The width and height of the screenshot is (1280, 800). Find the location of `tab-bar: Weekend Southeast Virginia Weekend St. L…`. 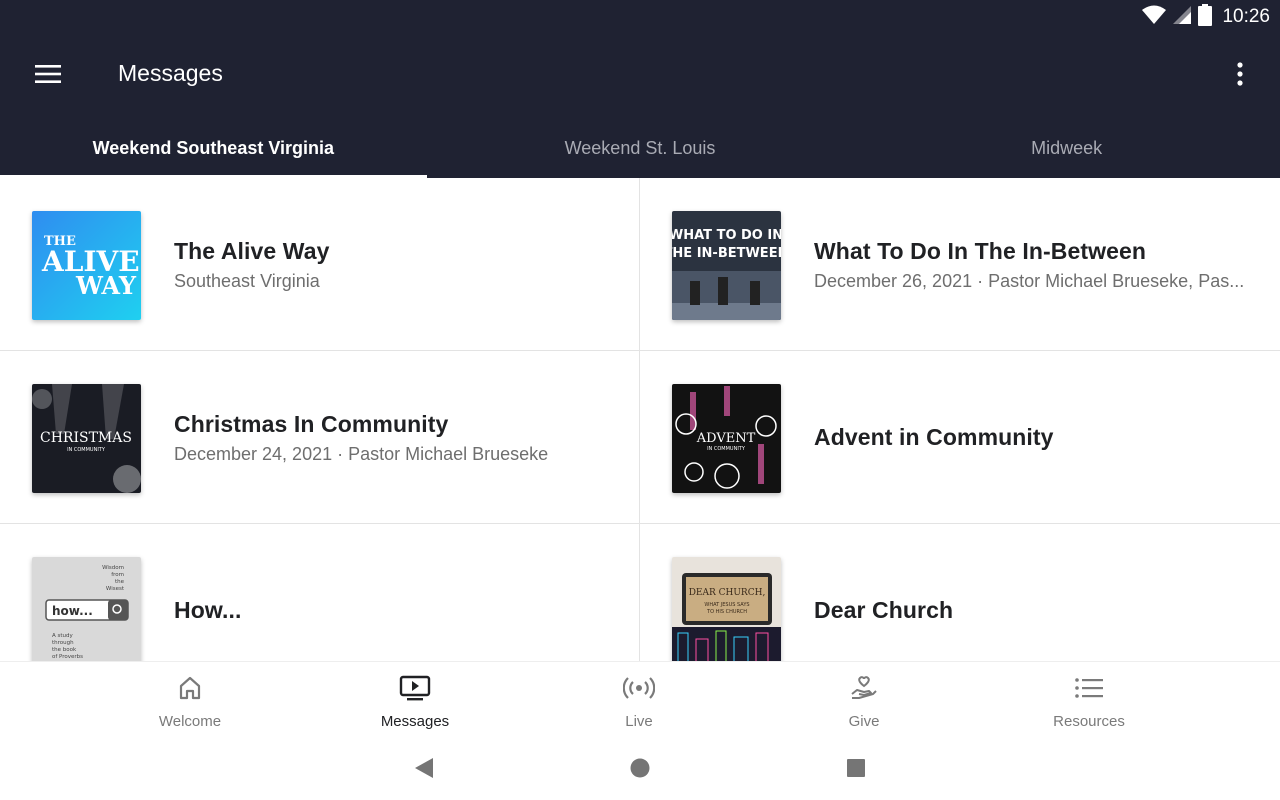

tab-bar: Weekend Southeast Virginia Weekend St. L… is located at coordinates (640, 148).